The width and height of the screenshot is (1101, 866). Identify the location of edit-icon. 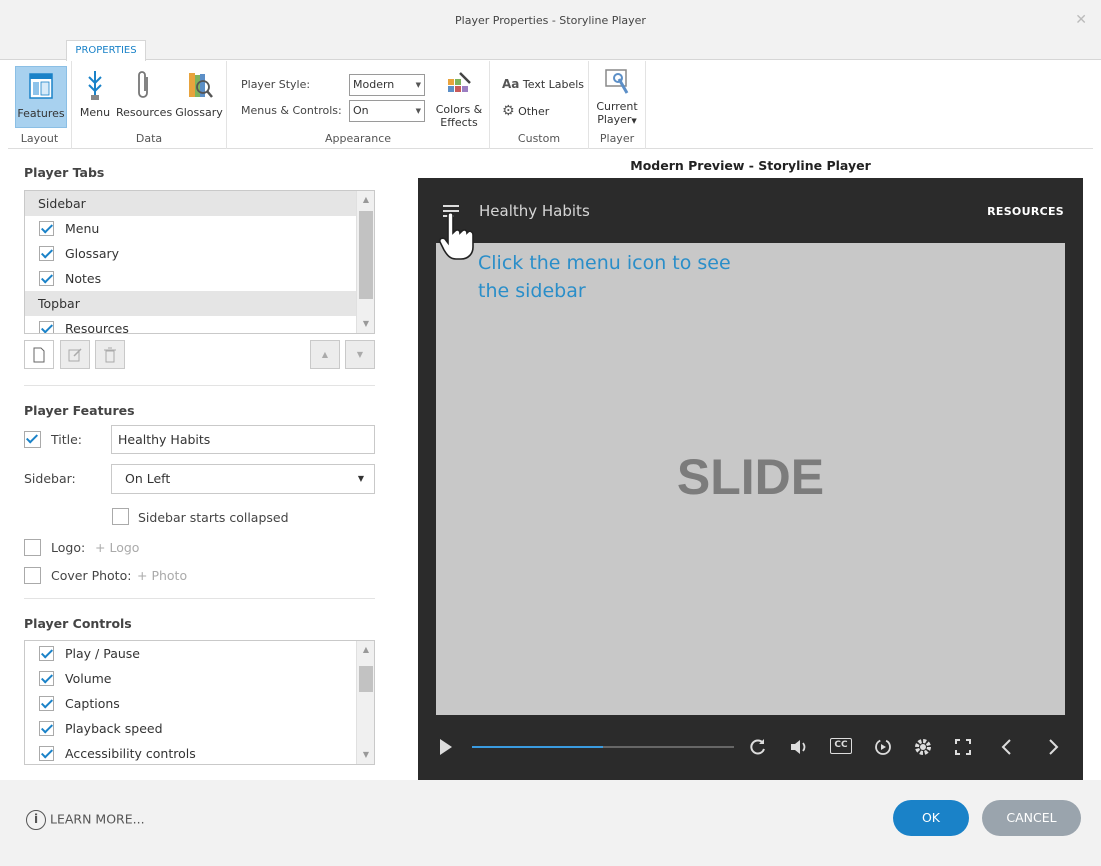
(75, 355).